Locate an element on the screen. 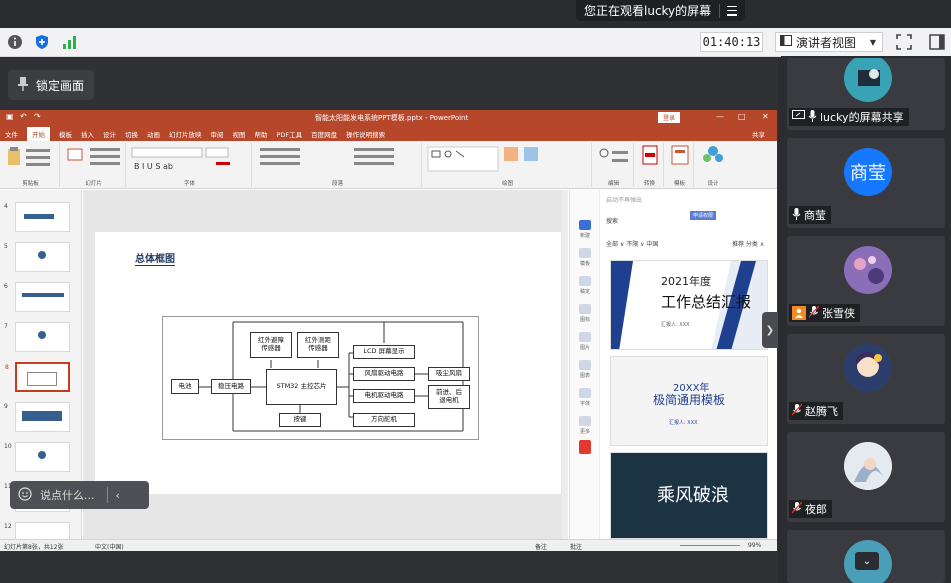  tab-animations: 动画 is located at coordinates (153, 134).